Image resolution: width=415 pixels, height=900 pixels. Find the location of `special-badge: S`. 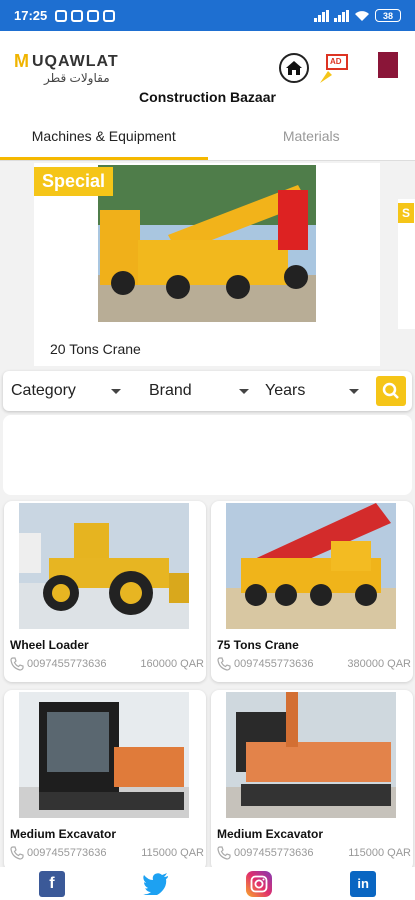

special-badge: S is located at coordinates (406, 213).